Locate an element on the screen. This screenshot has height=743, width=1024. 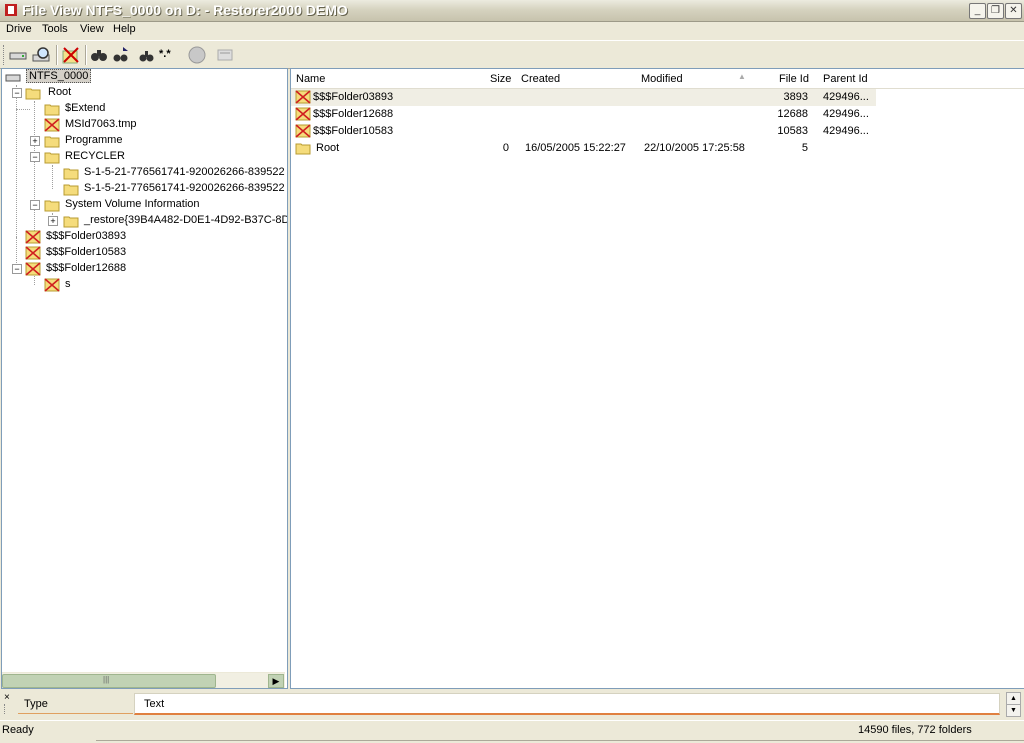
find-mask-icon is located at coordinates (147, 55).